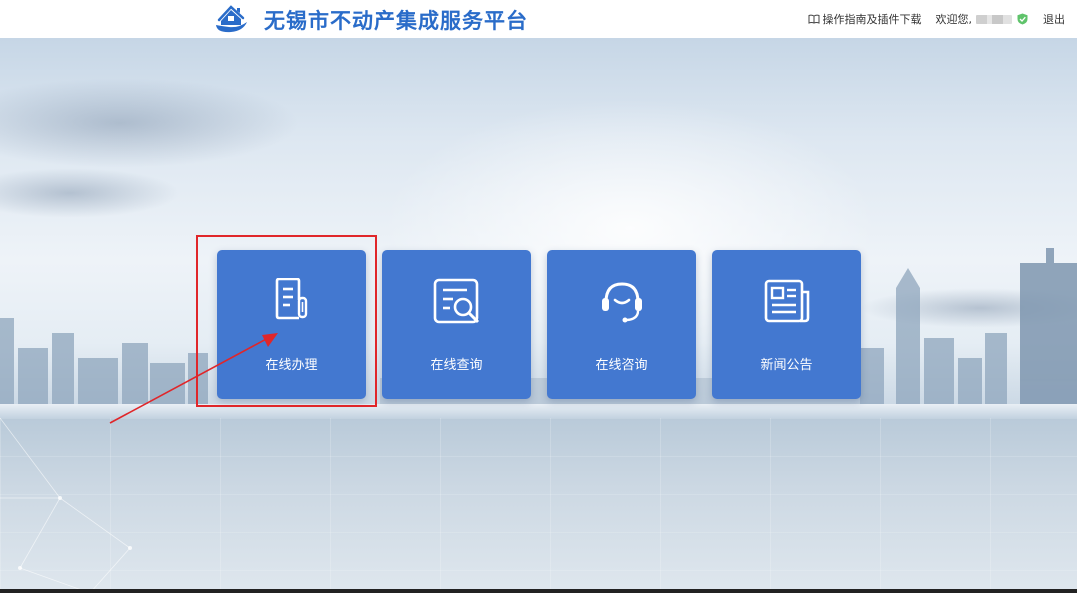 The width and height of the screenshot is (1077, 593). Describe the element at coordinates (193, 378) in the screenshot. I see `red-pointer-arrow` at that location.